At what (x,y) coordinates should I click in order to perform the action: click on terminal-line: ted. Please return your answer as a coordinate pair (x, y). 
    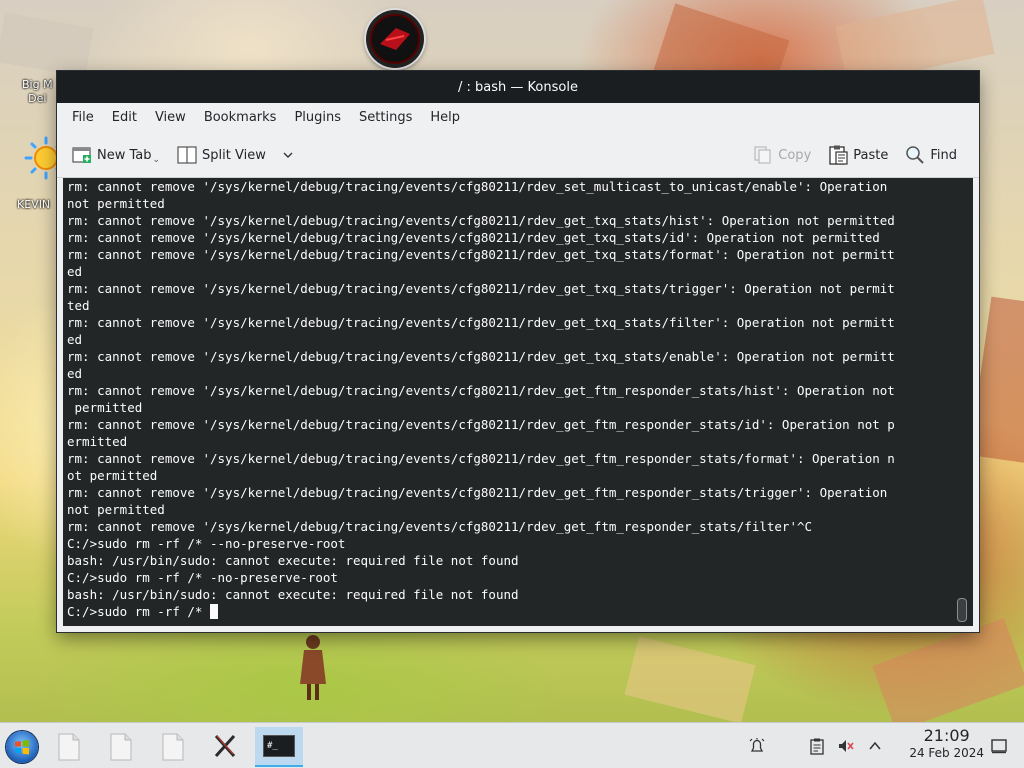
    Looking at the image, I should click on (78, 305).